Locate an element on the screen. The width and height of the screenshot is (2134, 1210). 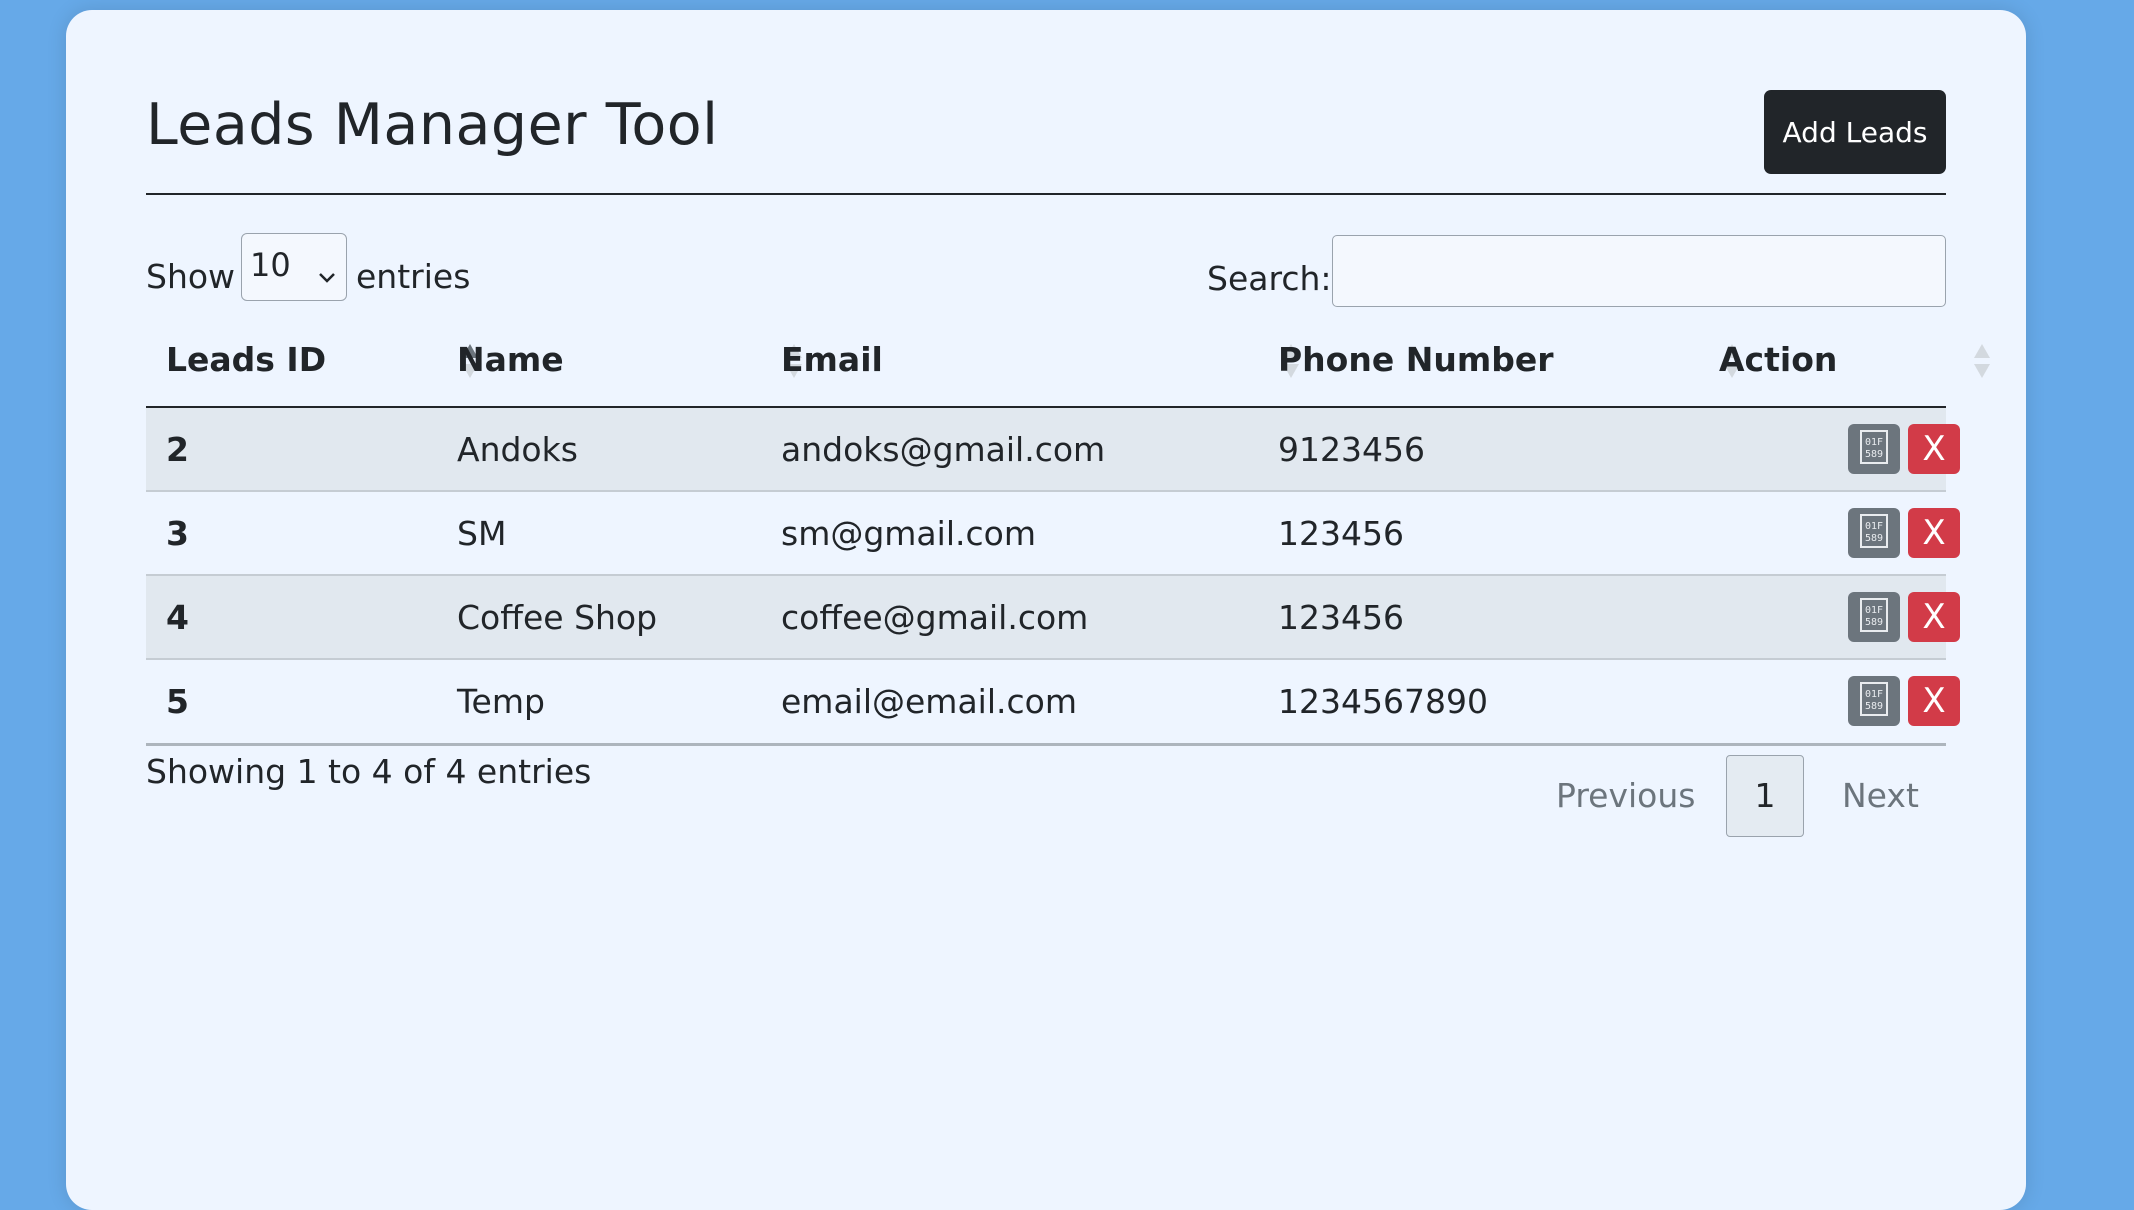
column-header-phone-number: Phone Number is located at coordinates (1416, 359).